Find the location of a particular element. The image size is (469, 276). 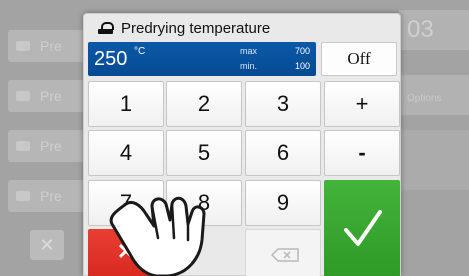

min-label: min. is located at coordinates (249, 66).